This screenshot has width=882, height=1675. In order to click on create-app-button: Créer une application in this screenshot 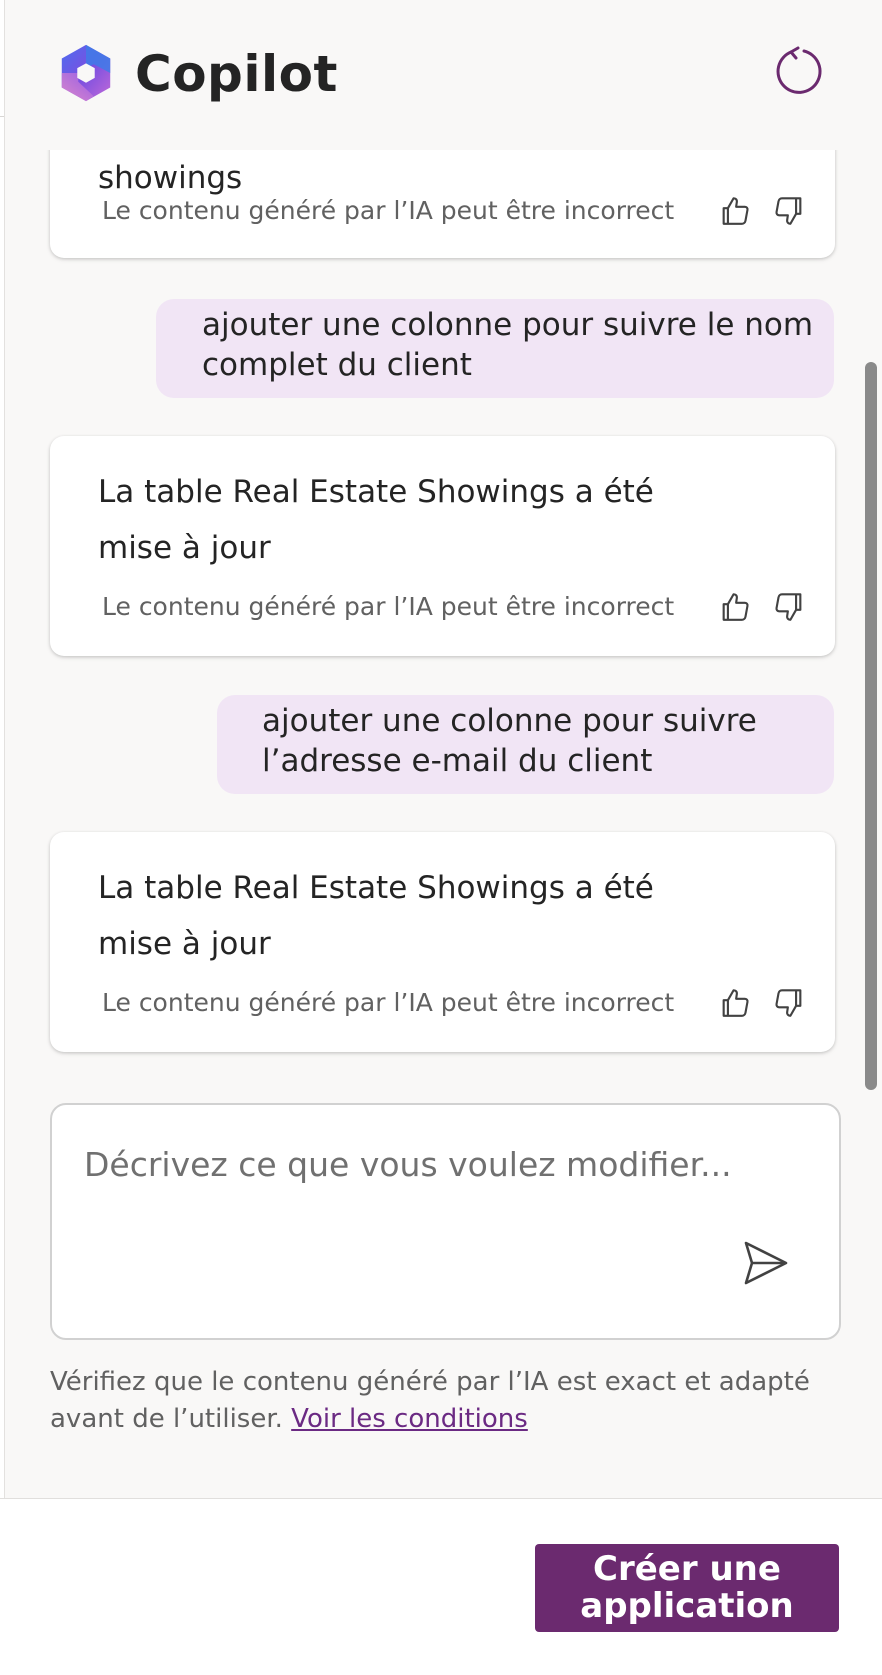, I will do `click(687, 1588)`.